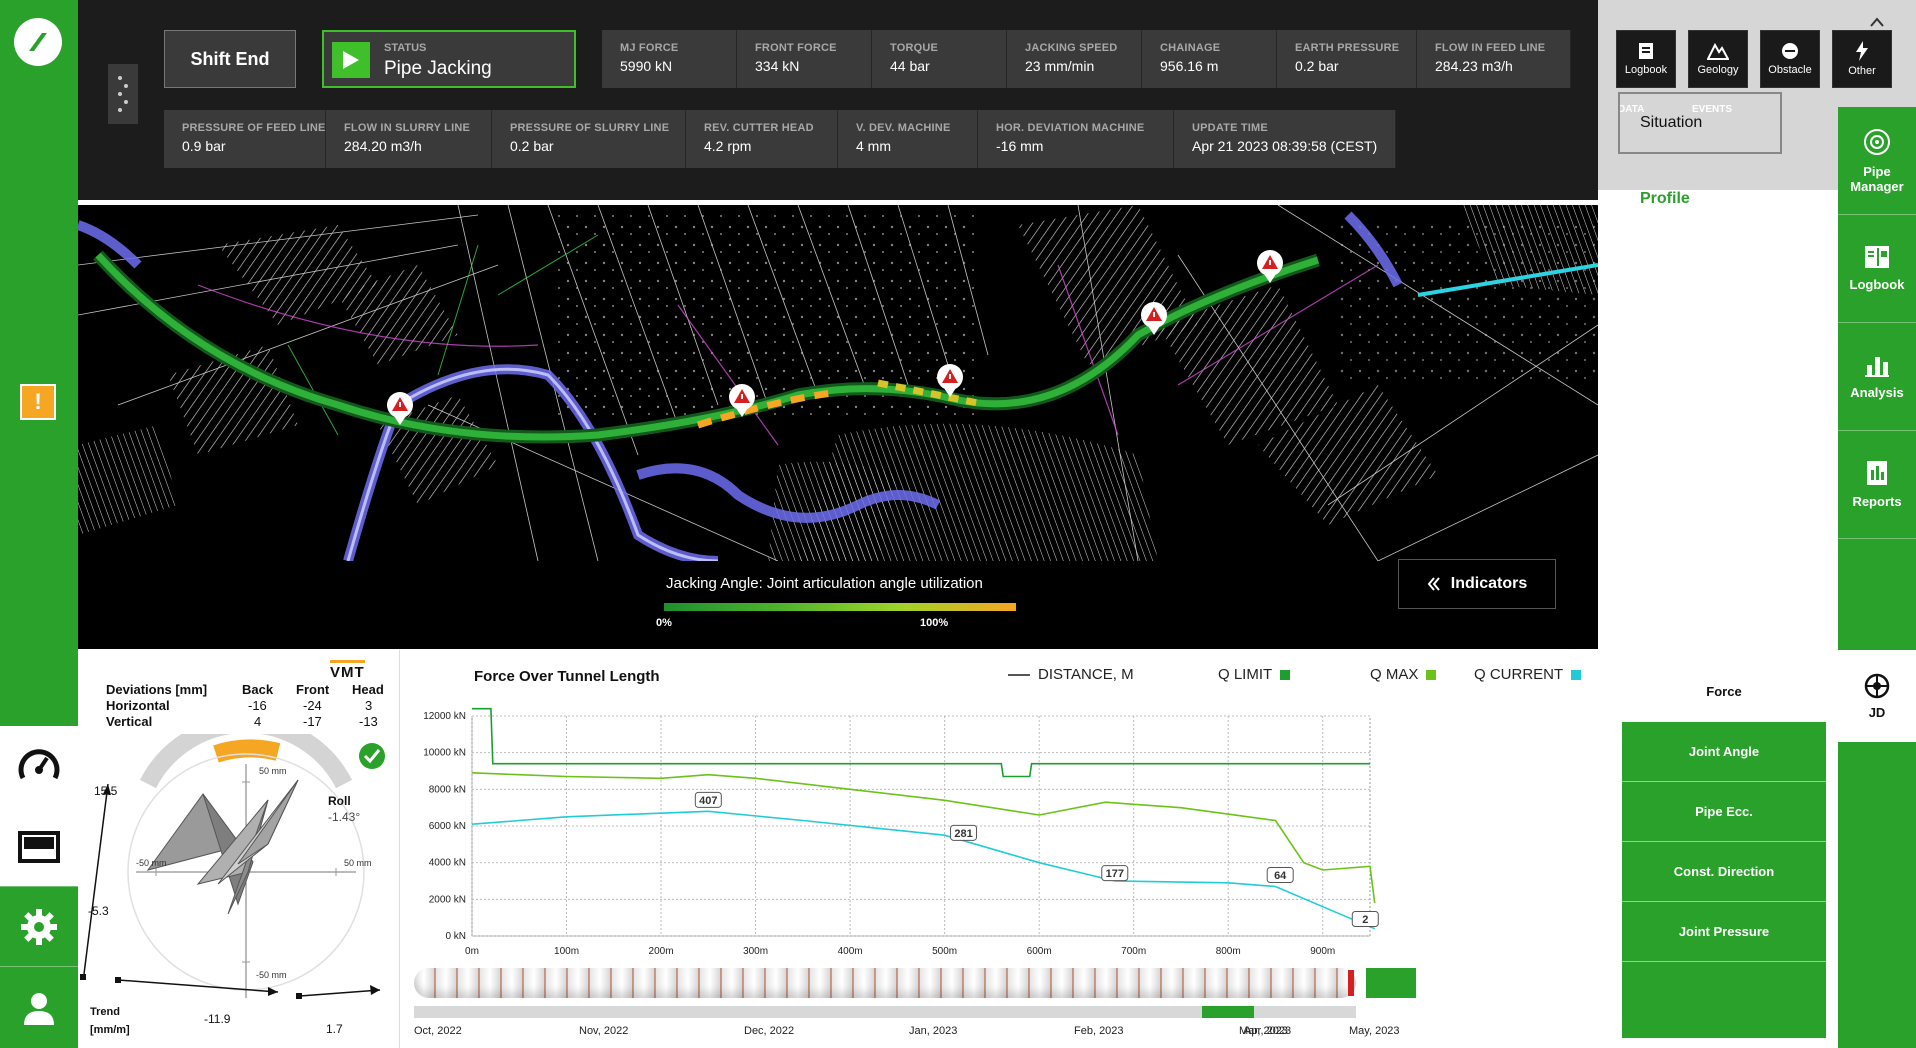 This screenshot has height=1048, width=1916. I want to click on drag-handle-icon, so click(123, 94).